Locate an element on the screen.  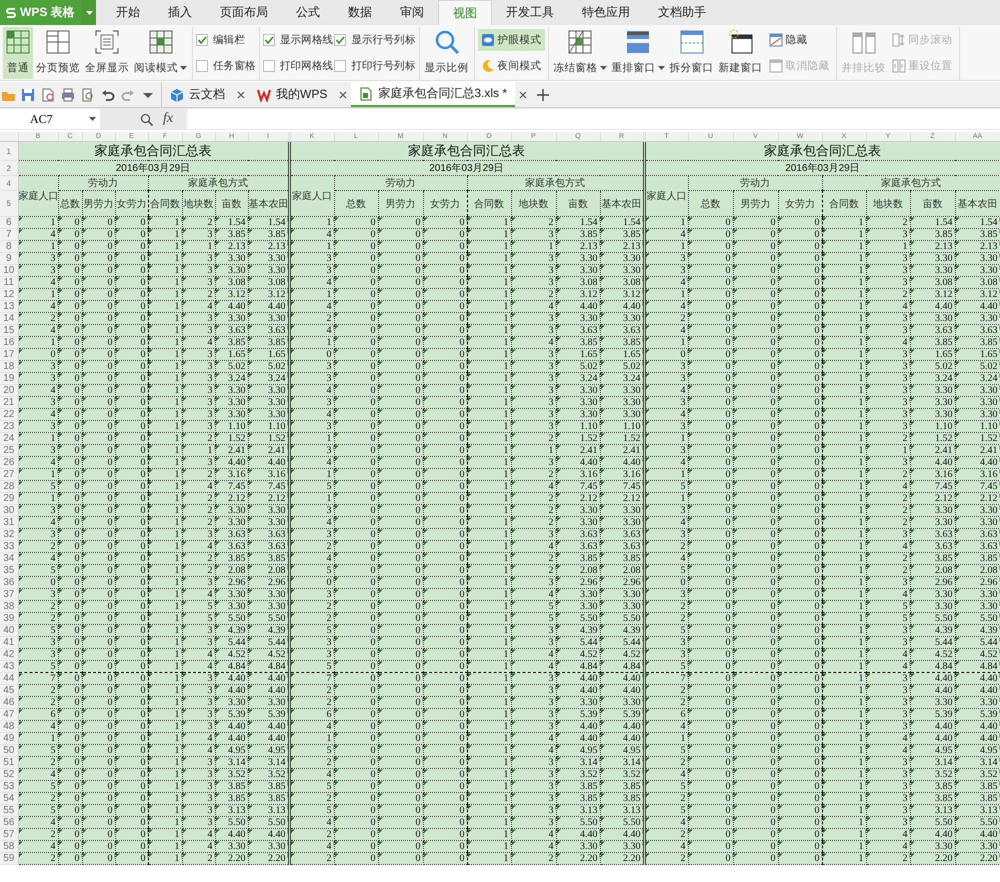
ribbon-button: 普通 is located at coordinates (18, 53).